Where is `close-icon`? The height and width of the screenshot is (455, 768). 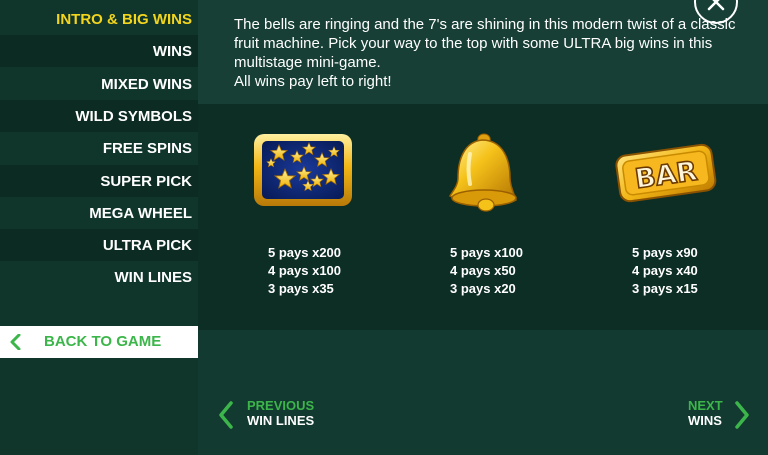 close-icon is located at coordinates (716, 5).